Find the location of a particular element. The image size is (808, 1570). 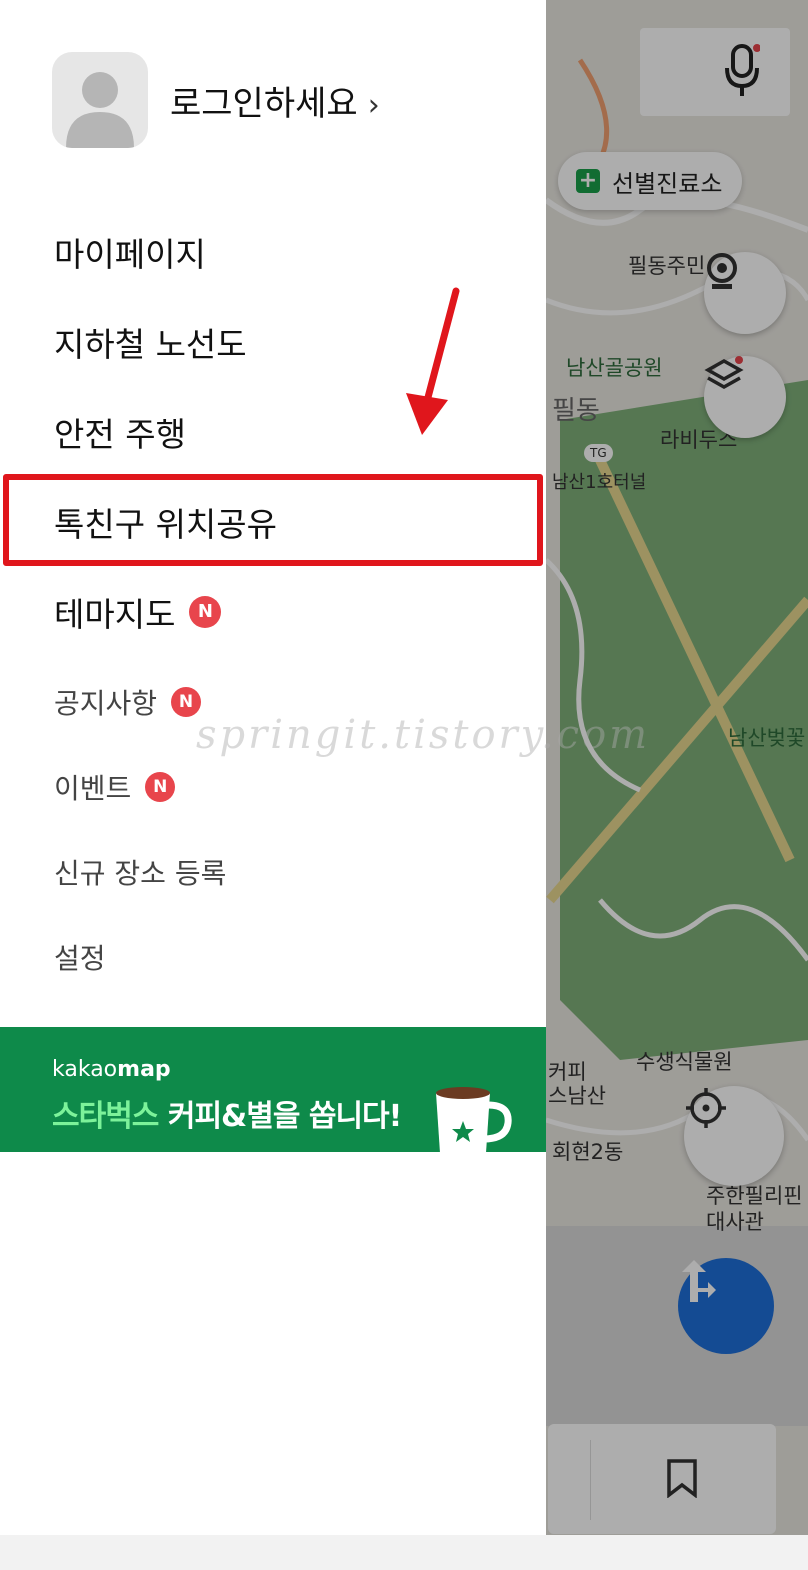

promo-banner: kakaomap 스타벅스 커피&별을 쏩니다! is located at coordinates (273, 1092).